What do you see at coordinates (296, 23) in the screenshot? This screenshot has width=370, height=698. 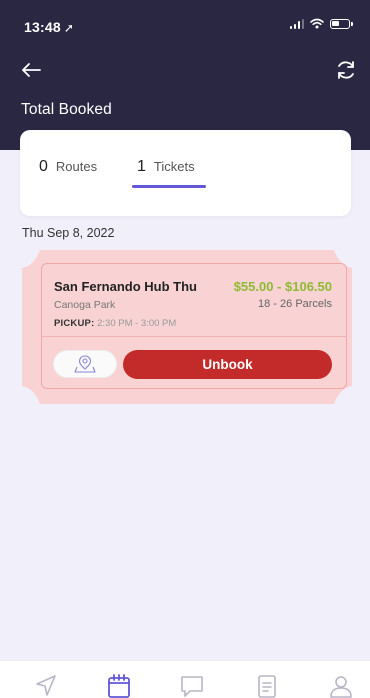 I see `cellular-signal-icon` at bounding box center [296, 23].